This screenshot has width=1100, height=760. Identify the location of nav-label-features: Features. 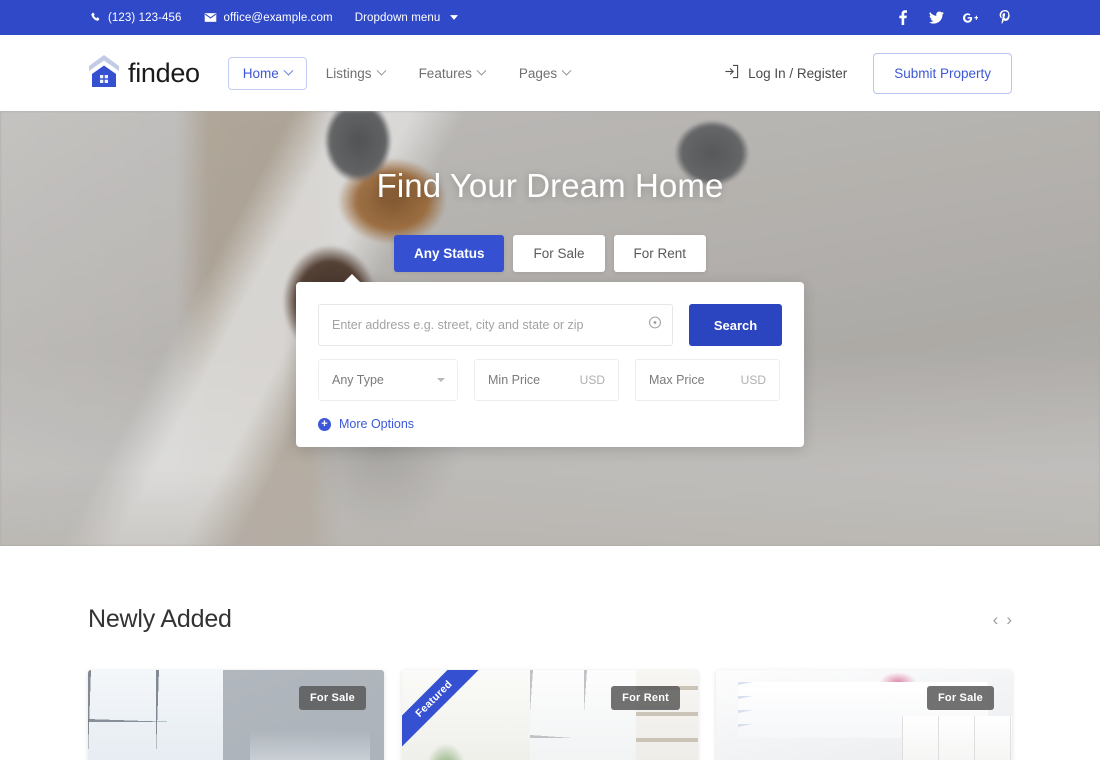
(445, 73).